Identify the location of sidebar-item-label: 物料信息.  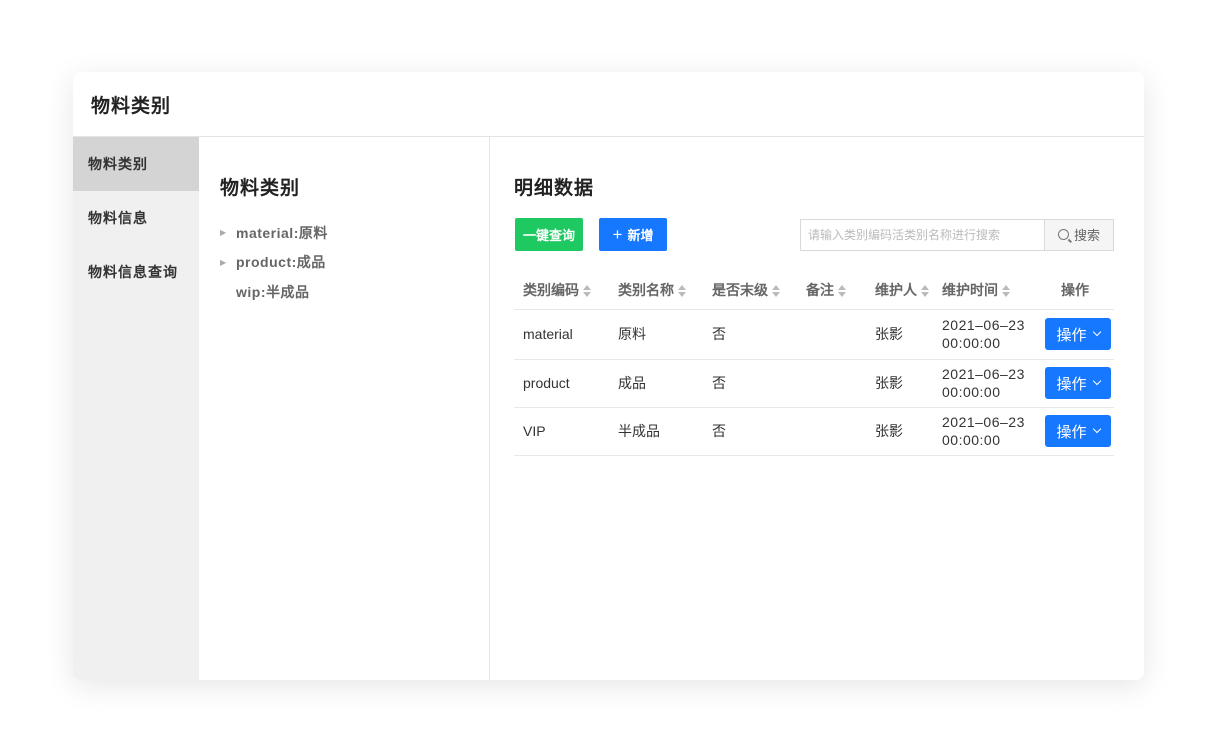
(118, 218).